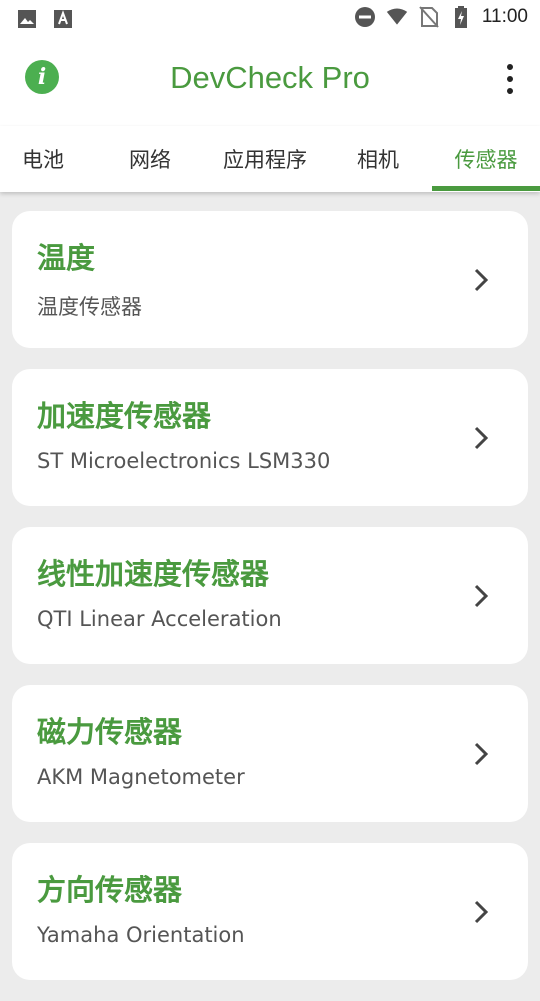 The width and height of the screenshot is (540, 1001). What do you see at coordinates (89, 307) in the screenshot?
I see `sensor-subtitle: 温度传感器` at bounding box center [89, 307].